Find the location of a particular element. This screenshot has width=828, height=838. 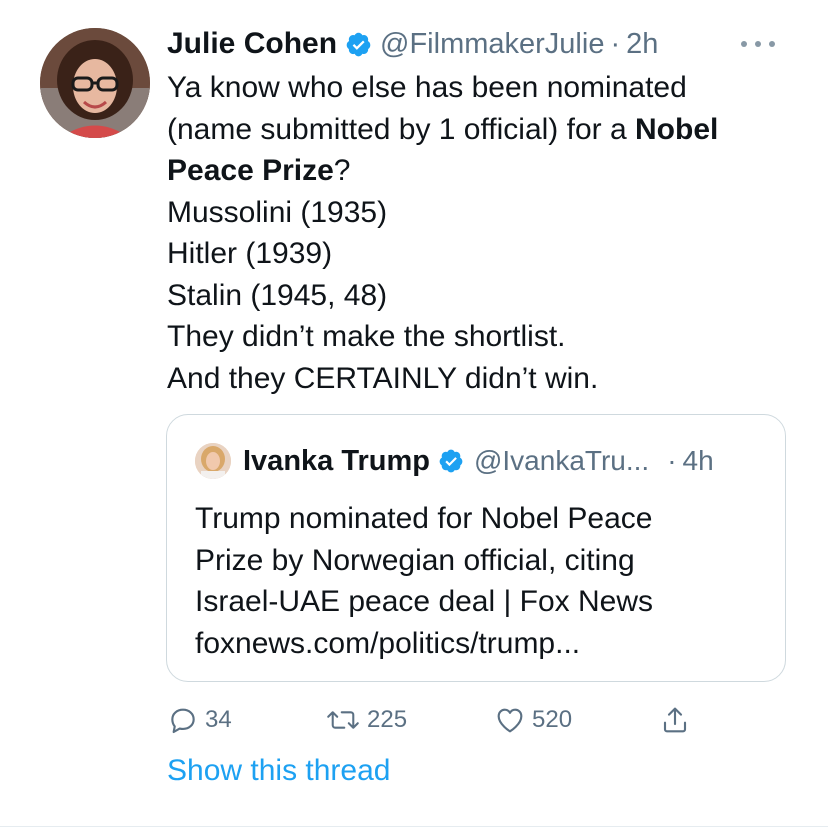

share-button is located at coordinates (678, 720).